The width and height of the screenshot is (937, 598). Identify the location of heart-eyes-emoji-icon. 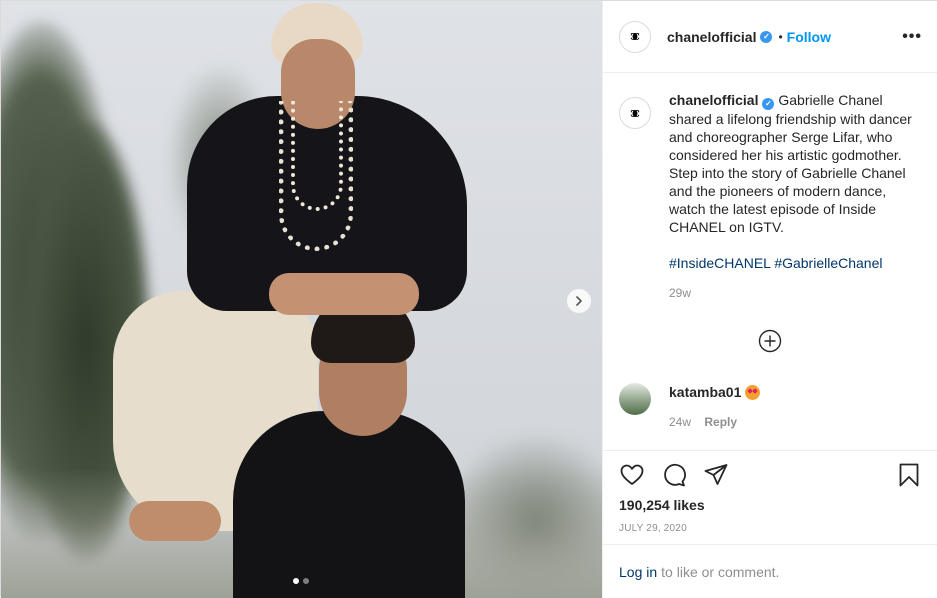
(753, 392).